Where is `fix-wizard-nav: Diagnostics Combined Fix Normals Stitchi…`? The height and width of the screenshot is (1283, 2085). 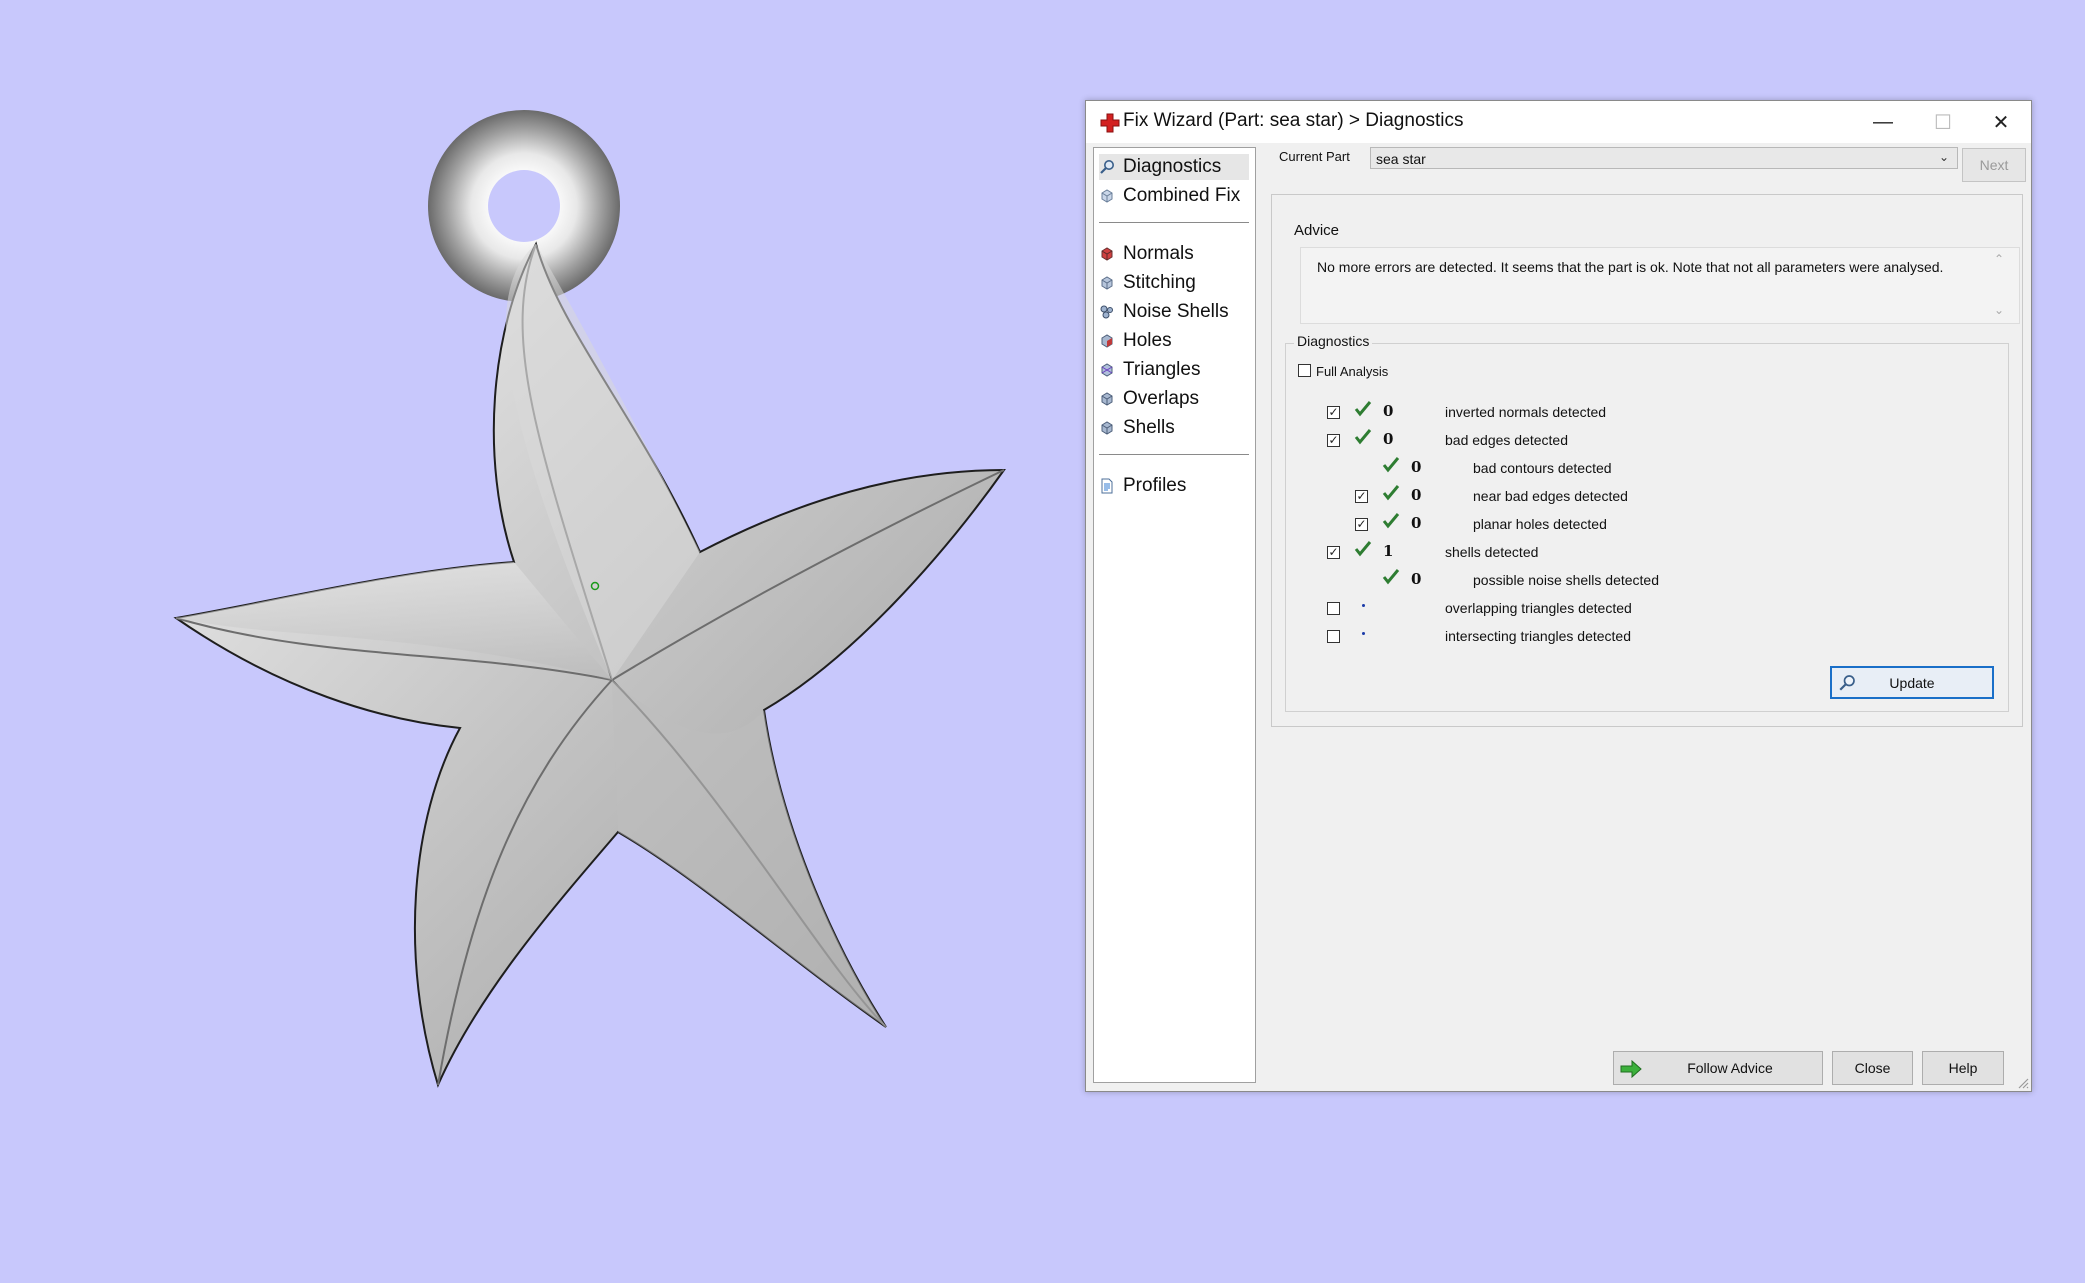 fix-wizard-nav: Diagnostics Combined Fix Normals Stitchi… is located at coordinates (1174, 615).